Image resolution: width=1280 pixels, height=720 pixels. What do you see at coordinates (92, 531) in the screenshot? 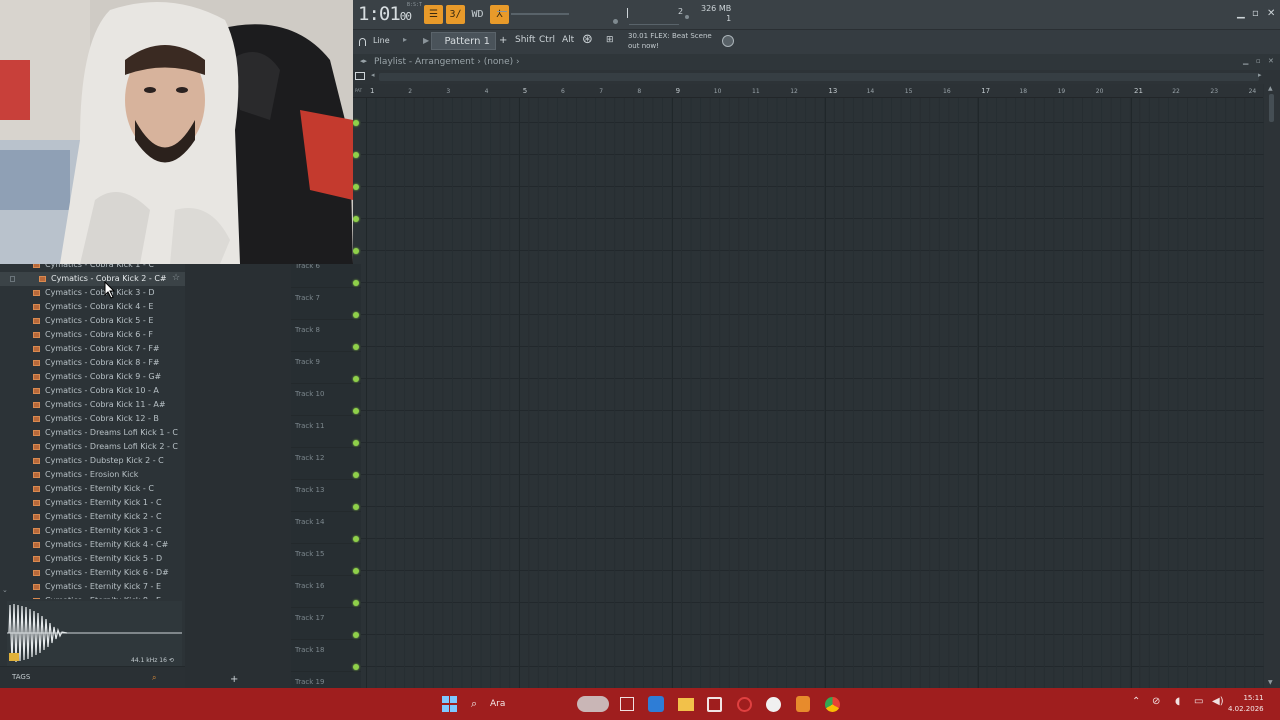
I see `browser-list-item: Cymatics - Eternity Kick 3 - C` at bounding box center [92, 531].